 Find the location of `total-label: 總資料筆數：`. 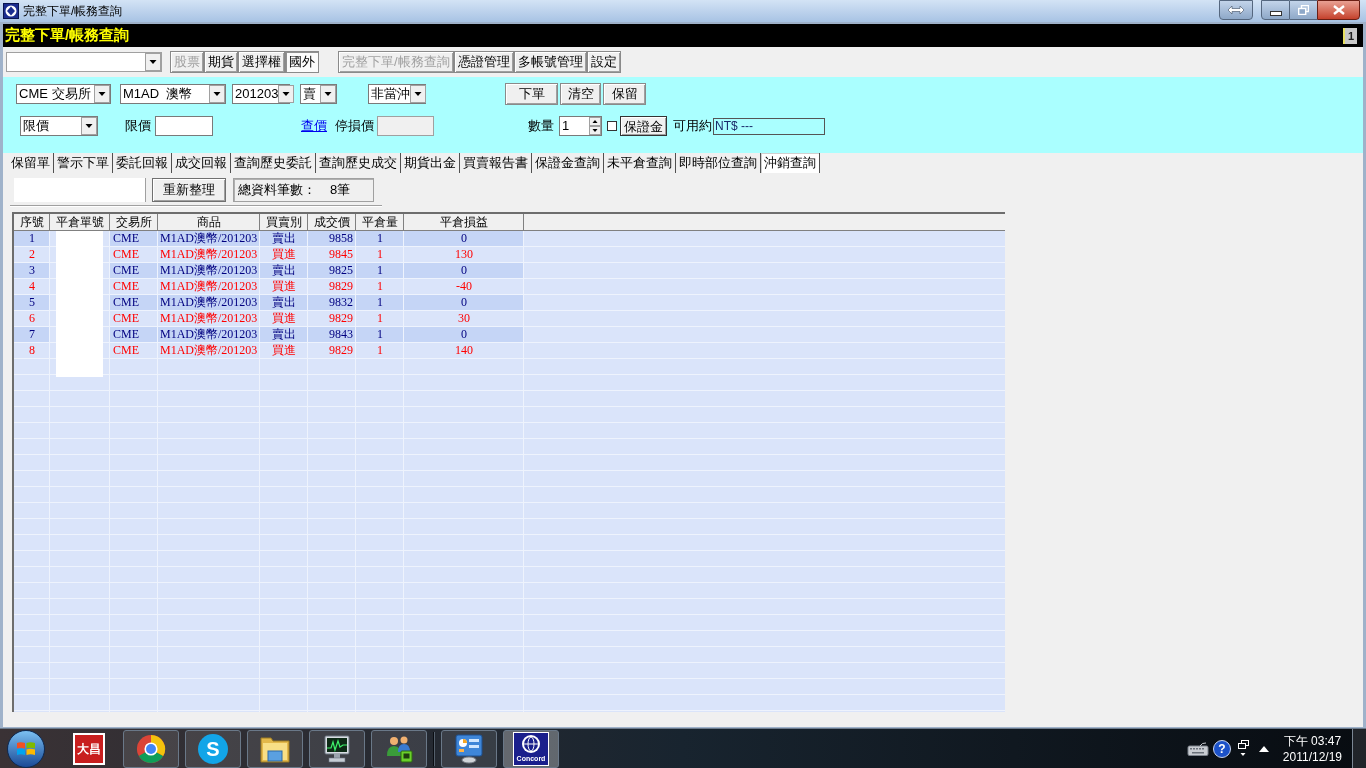

total-label: 總資料筆數： is located at coordinates (277, 190).